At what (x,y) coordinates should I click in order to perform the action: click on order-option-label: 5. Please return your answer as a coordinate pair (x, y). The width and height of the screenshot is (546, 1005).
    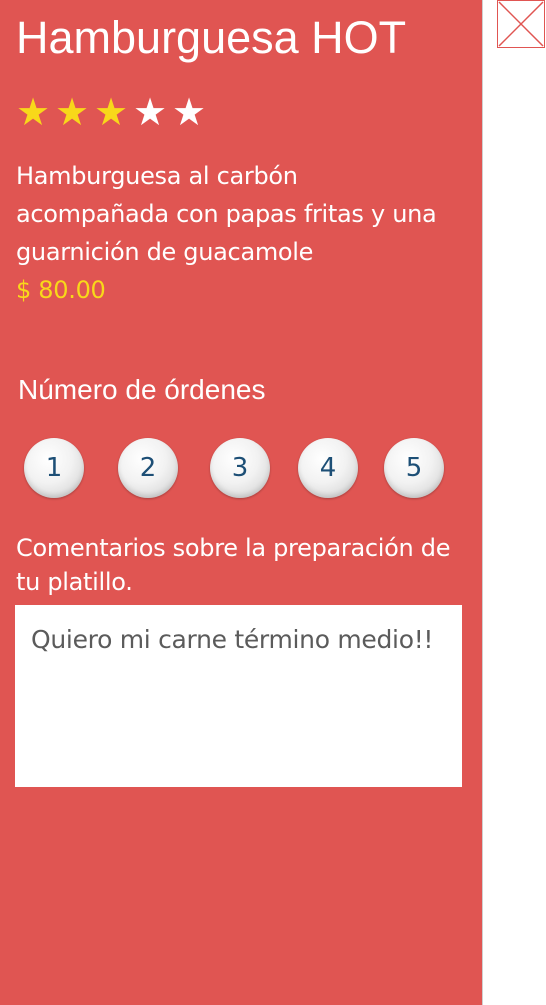
    Looking at the image, I should click on (414, 468).